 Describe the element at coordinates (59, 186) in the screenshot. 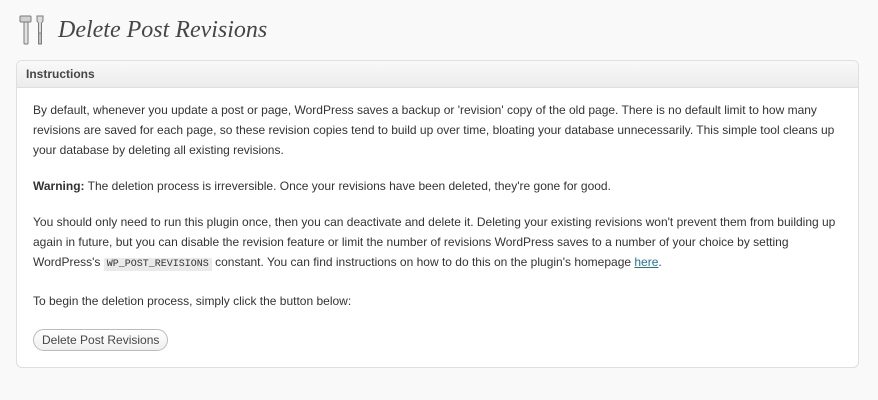

I see `warning-label: Warning:` at that location.